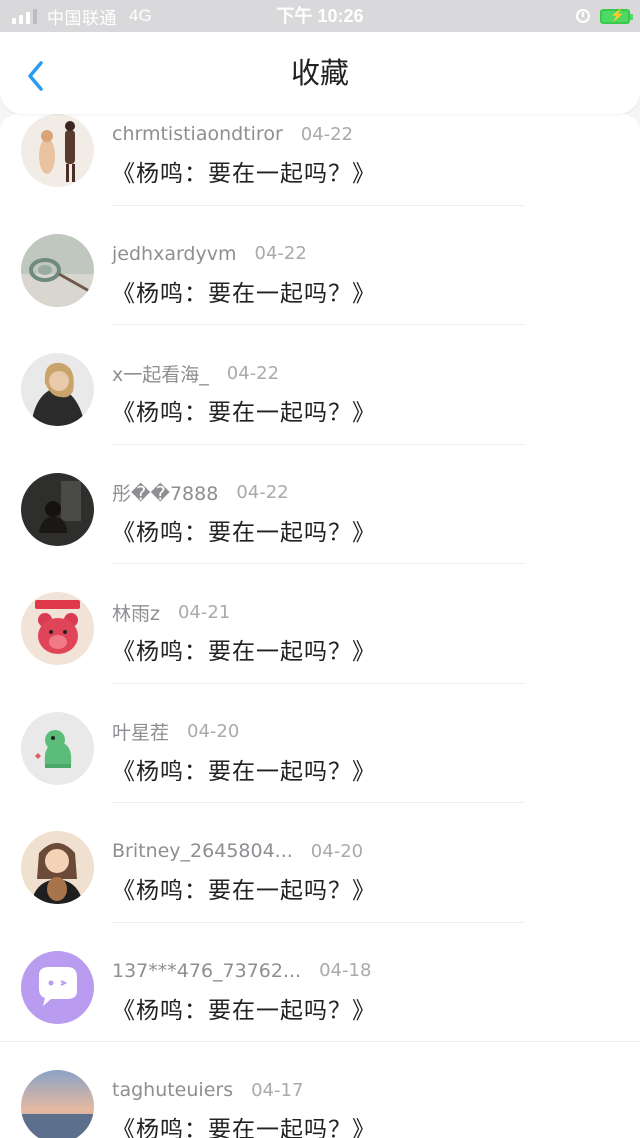 Image resolution: width=640 pixels, height=1138 pixels. I want to click on battery-charging-icon, so click(616, 16).